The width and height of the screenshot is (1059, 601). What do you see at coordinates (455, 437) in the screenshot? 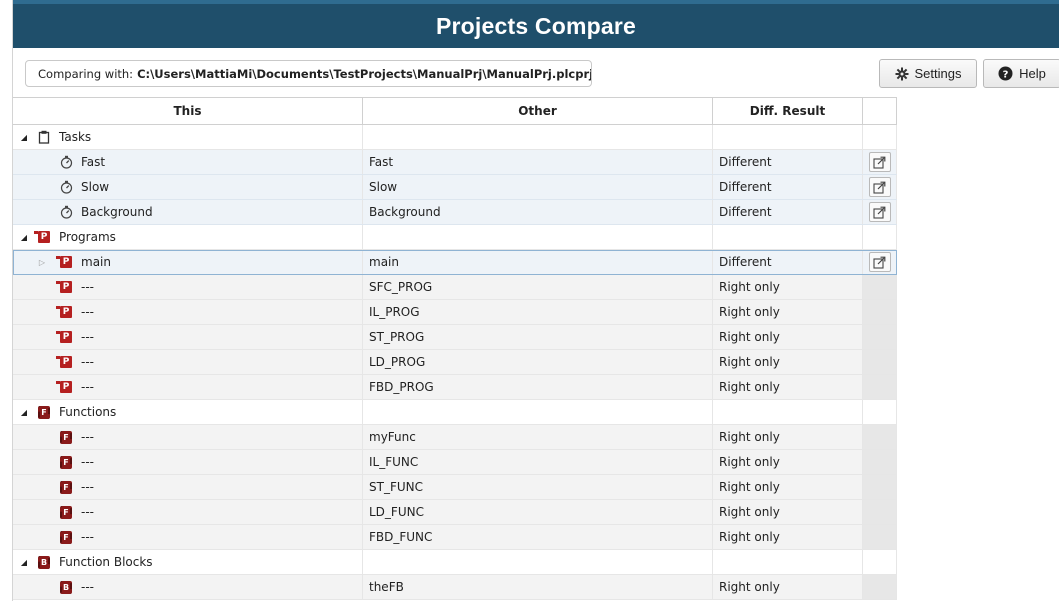
I see `table-row: F --- myFunc Right only` at bounding box center [455, 437].